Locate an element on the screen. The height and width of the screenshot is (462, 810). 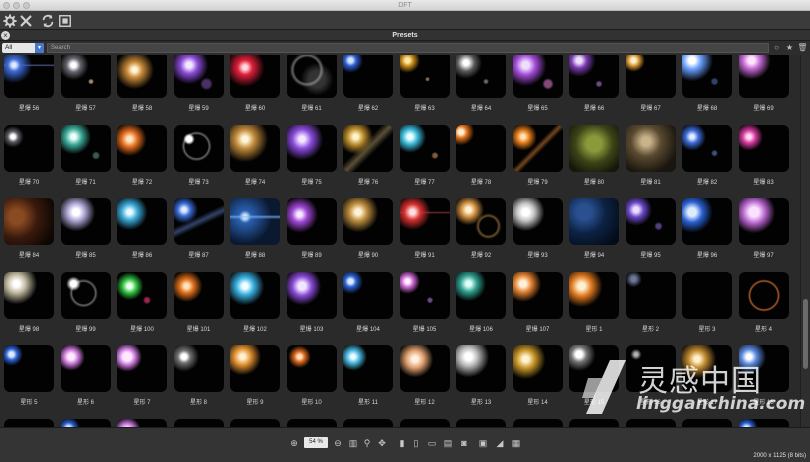
preset-tile: 星爆 105 is located at coordinates (424, 302).